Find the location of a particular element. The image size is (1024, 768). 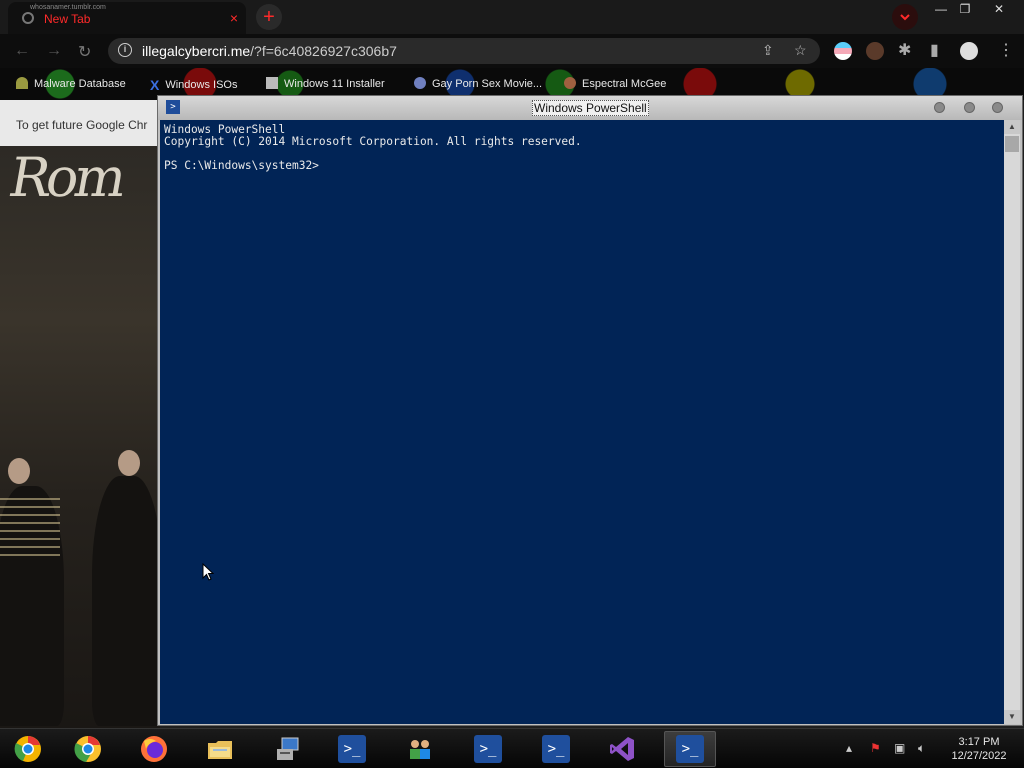

visual-studio-icon is located at coordinates (622, 749).